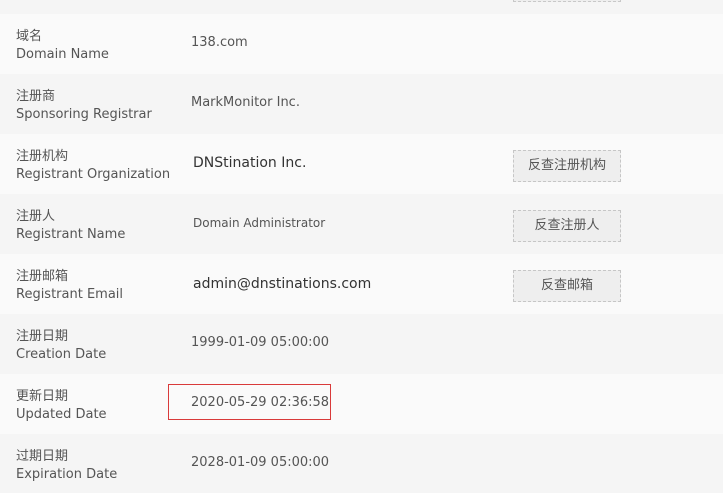  I want to click on row-domain-name: 域名 Domain Name 138.com, so click(361, 44).